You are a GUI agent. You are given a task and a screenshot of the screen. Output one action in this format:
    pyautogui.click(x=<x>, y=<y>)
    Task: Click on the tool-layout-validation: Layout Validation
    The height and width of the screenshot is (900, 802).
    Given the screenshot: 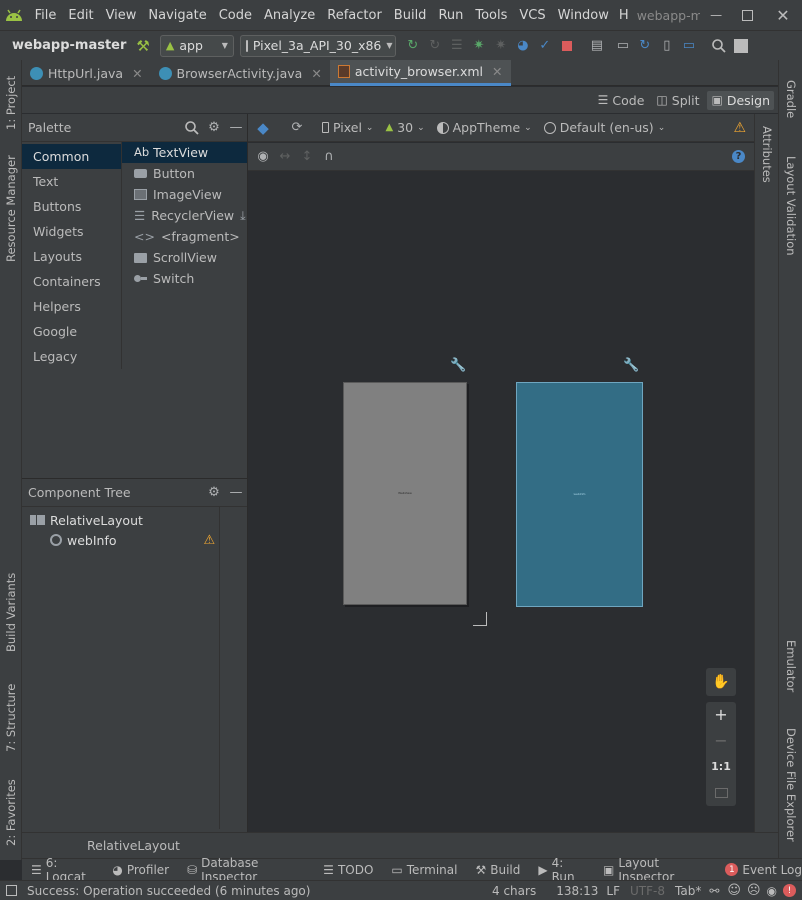 What is the action you would take?
    pyautogui.click(x=791, y=211)
    